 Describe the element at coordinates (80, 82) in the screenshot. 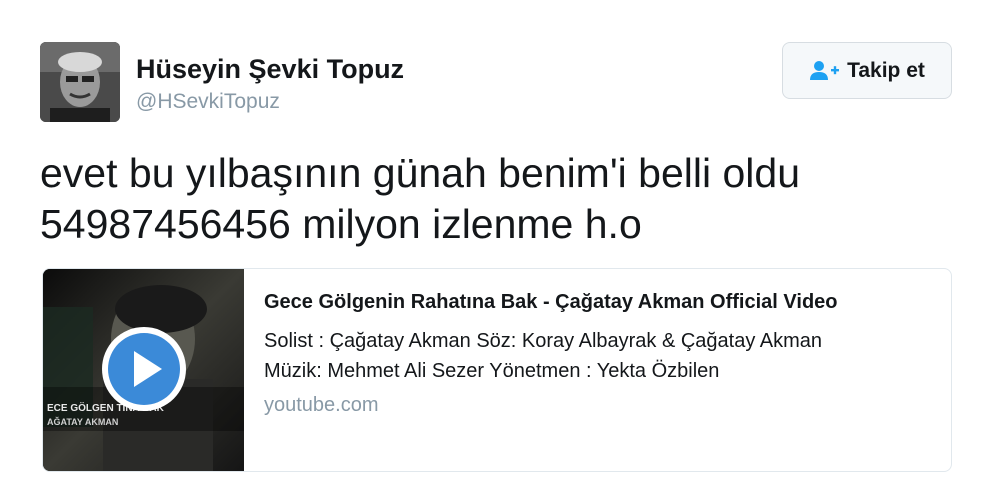

I see `avatar` at that location.